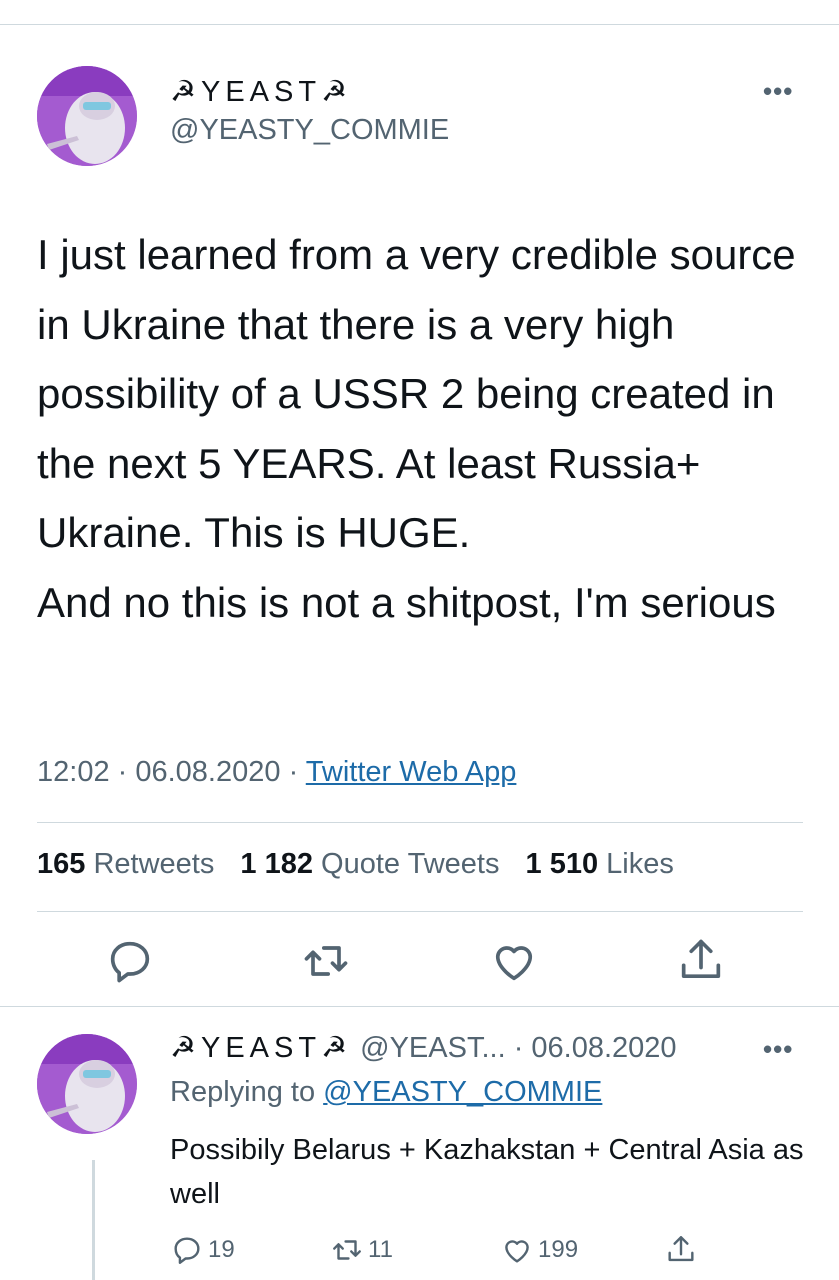 This screenshot has height=1280, width=839. Describe the element at coordinates (778, 1049) in the screenshot. I see `reply-more-options-icon: •••` at that location.